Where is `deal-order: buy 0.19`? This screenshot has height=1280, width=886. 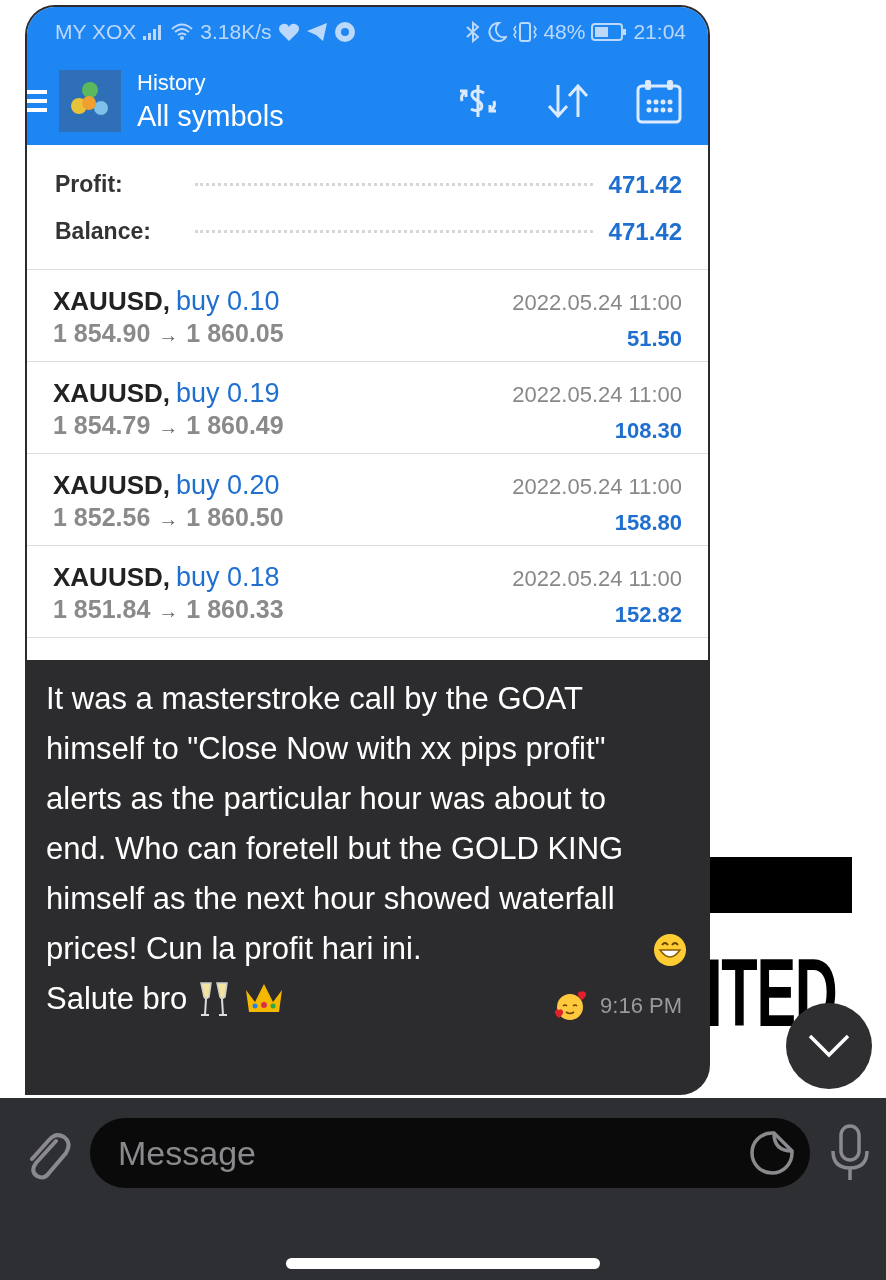 deal-order: buy 0.19 is located at coordinates (228, 393).